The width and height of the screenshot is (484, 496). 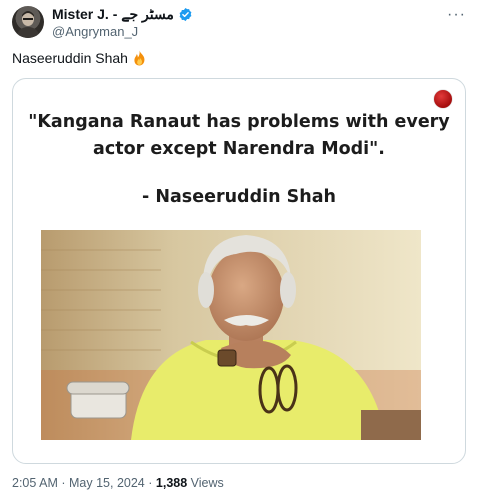 I want to click on tweet-text: Naseeruddin Shah, so click(x=79, y=58).